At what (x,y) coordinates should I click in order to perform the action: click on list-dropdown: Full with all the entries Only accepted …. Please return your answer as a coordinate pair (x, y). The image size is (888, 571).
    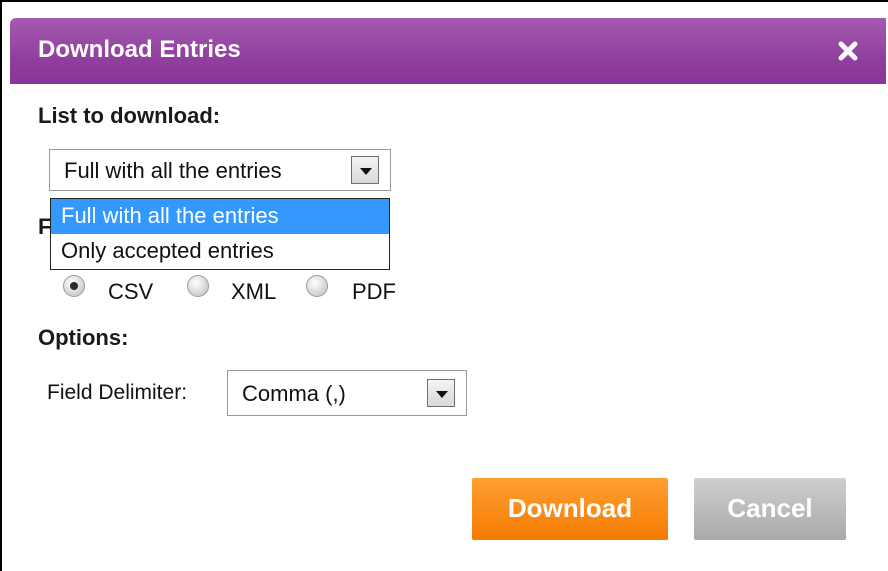
    Looking at the image, I should click on (220, 234).